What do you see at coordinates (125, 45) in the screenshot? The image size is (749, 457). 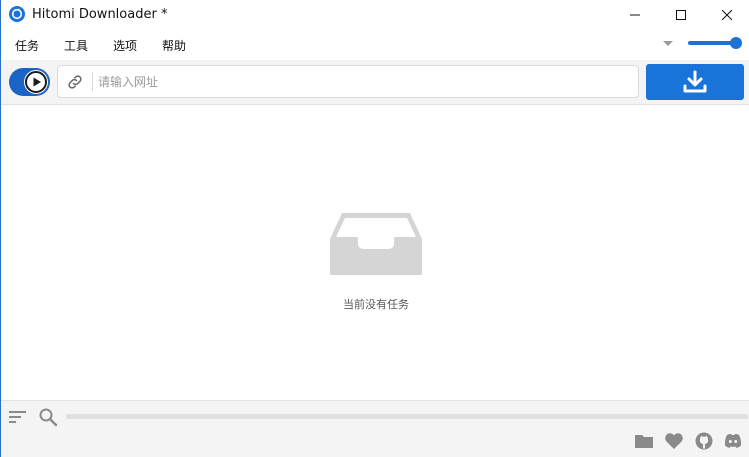 I see `menu-options: 选项` at bounding box center [125, 45].